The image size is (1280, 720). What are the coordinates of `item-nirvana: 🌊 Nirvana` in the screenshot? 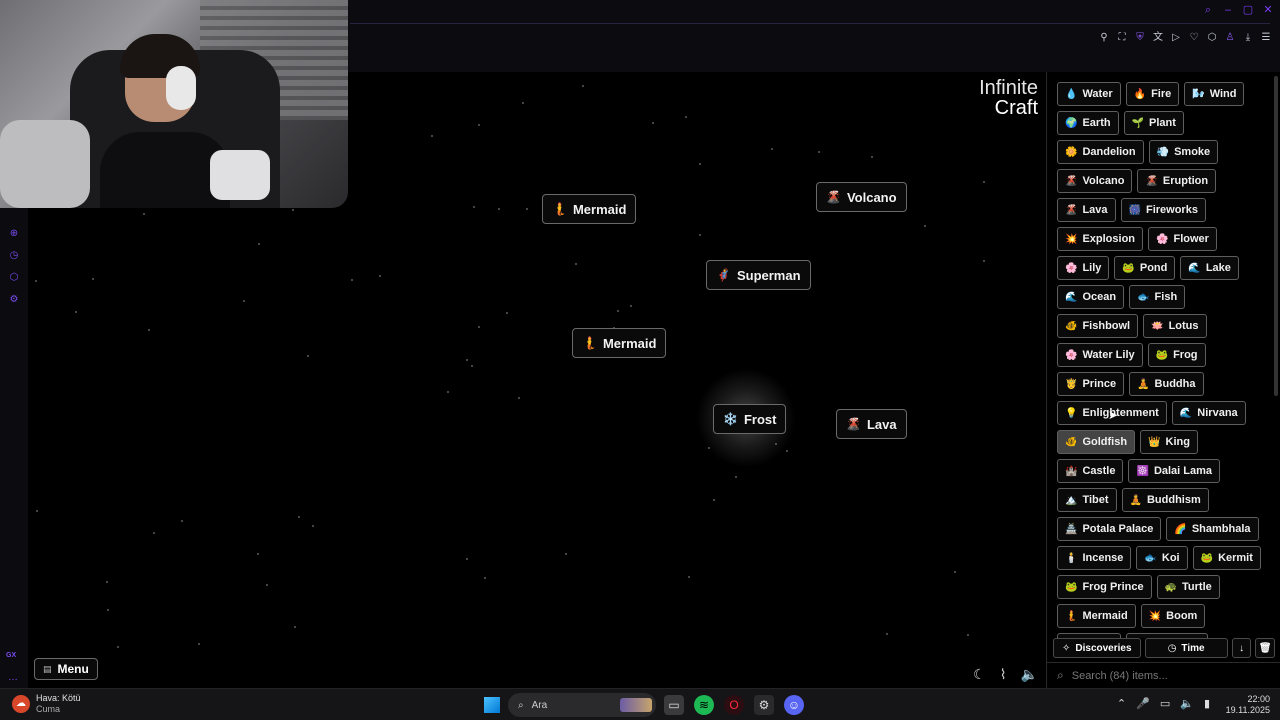 It's located at (1208, 413).